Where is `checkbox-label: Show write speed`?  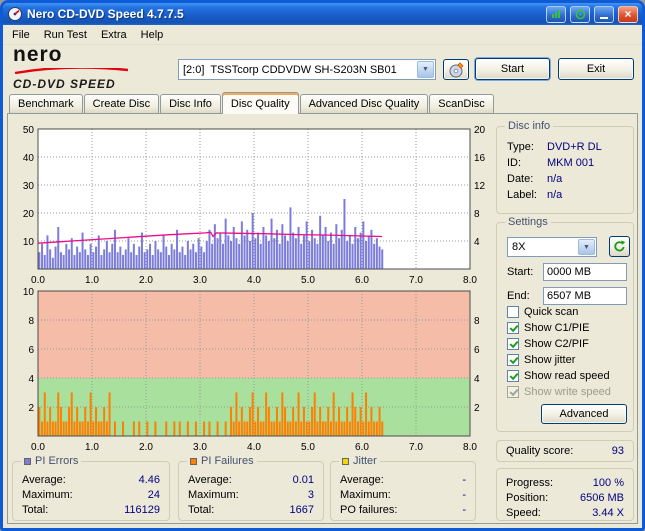 checkbox-label: Show write speed is located at coordinates (567, 392).